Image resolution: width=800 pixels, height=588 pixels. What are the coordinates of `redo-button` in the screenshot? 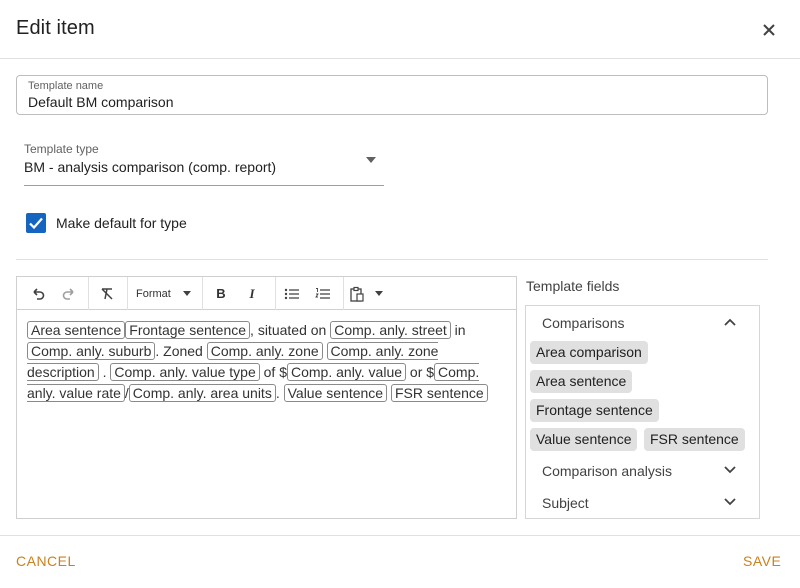 It's located at (69, 293).